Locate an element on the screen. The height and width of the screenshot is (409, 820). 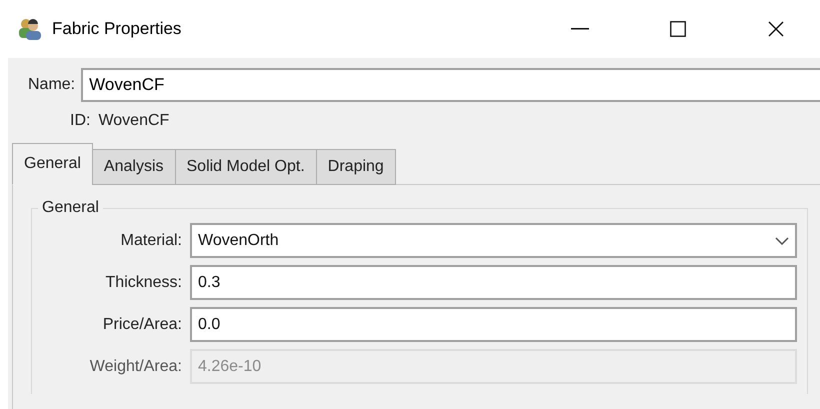
field-label: Material: is located at coordinates (151, 241).